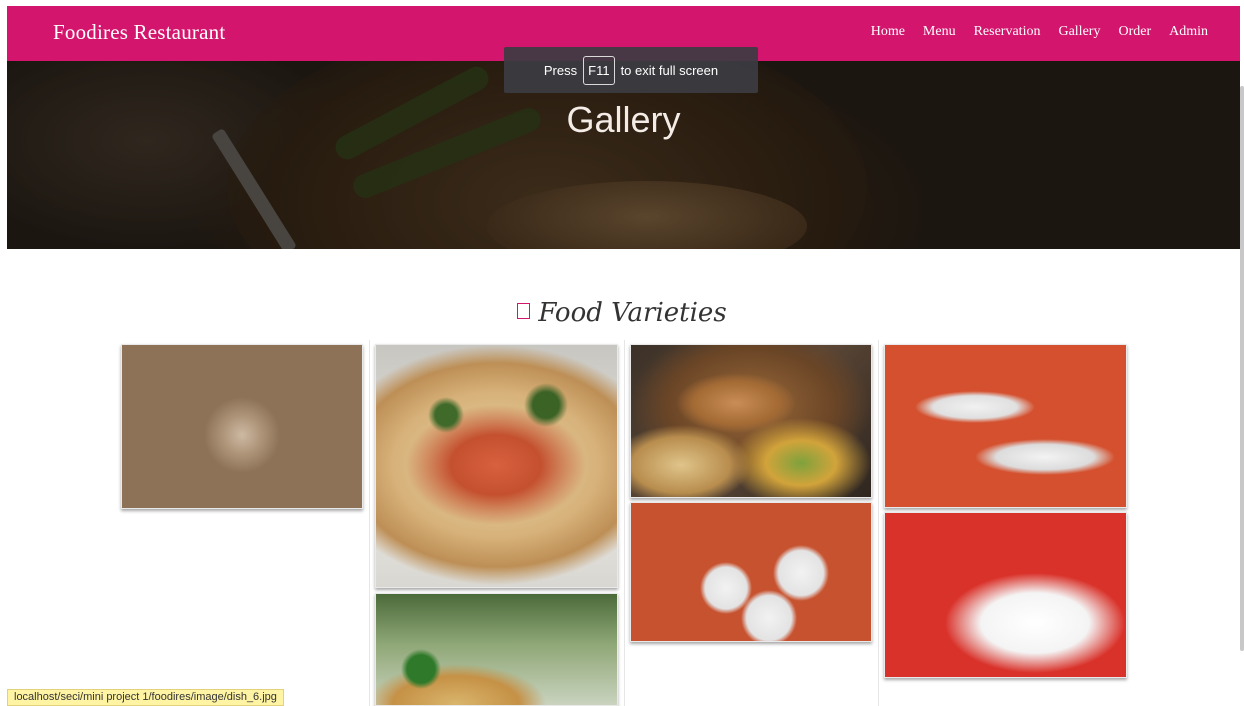 This screenshot has height=706, width=1244. I want to click on f11-key: F11, so click(599, 70).